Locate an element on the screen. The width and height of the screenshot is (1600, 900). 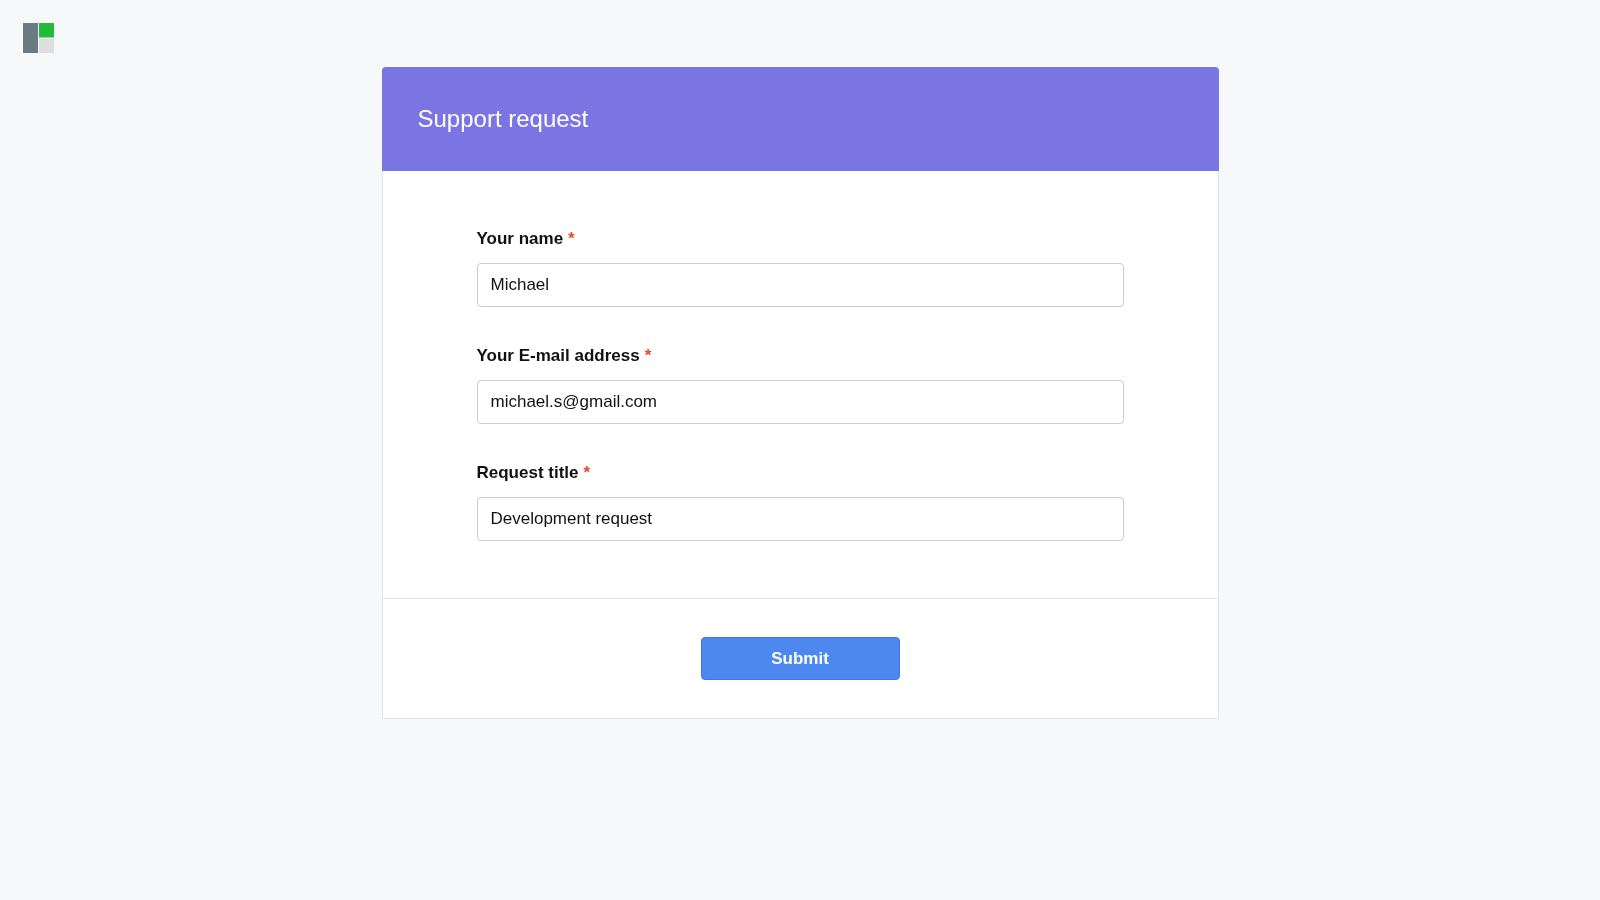
text-input: michael.s@gmail.com is located at coordinates (800, 402).